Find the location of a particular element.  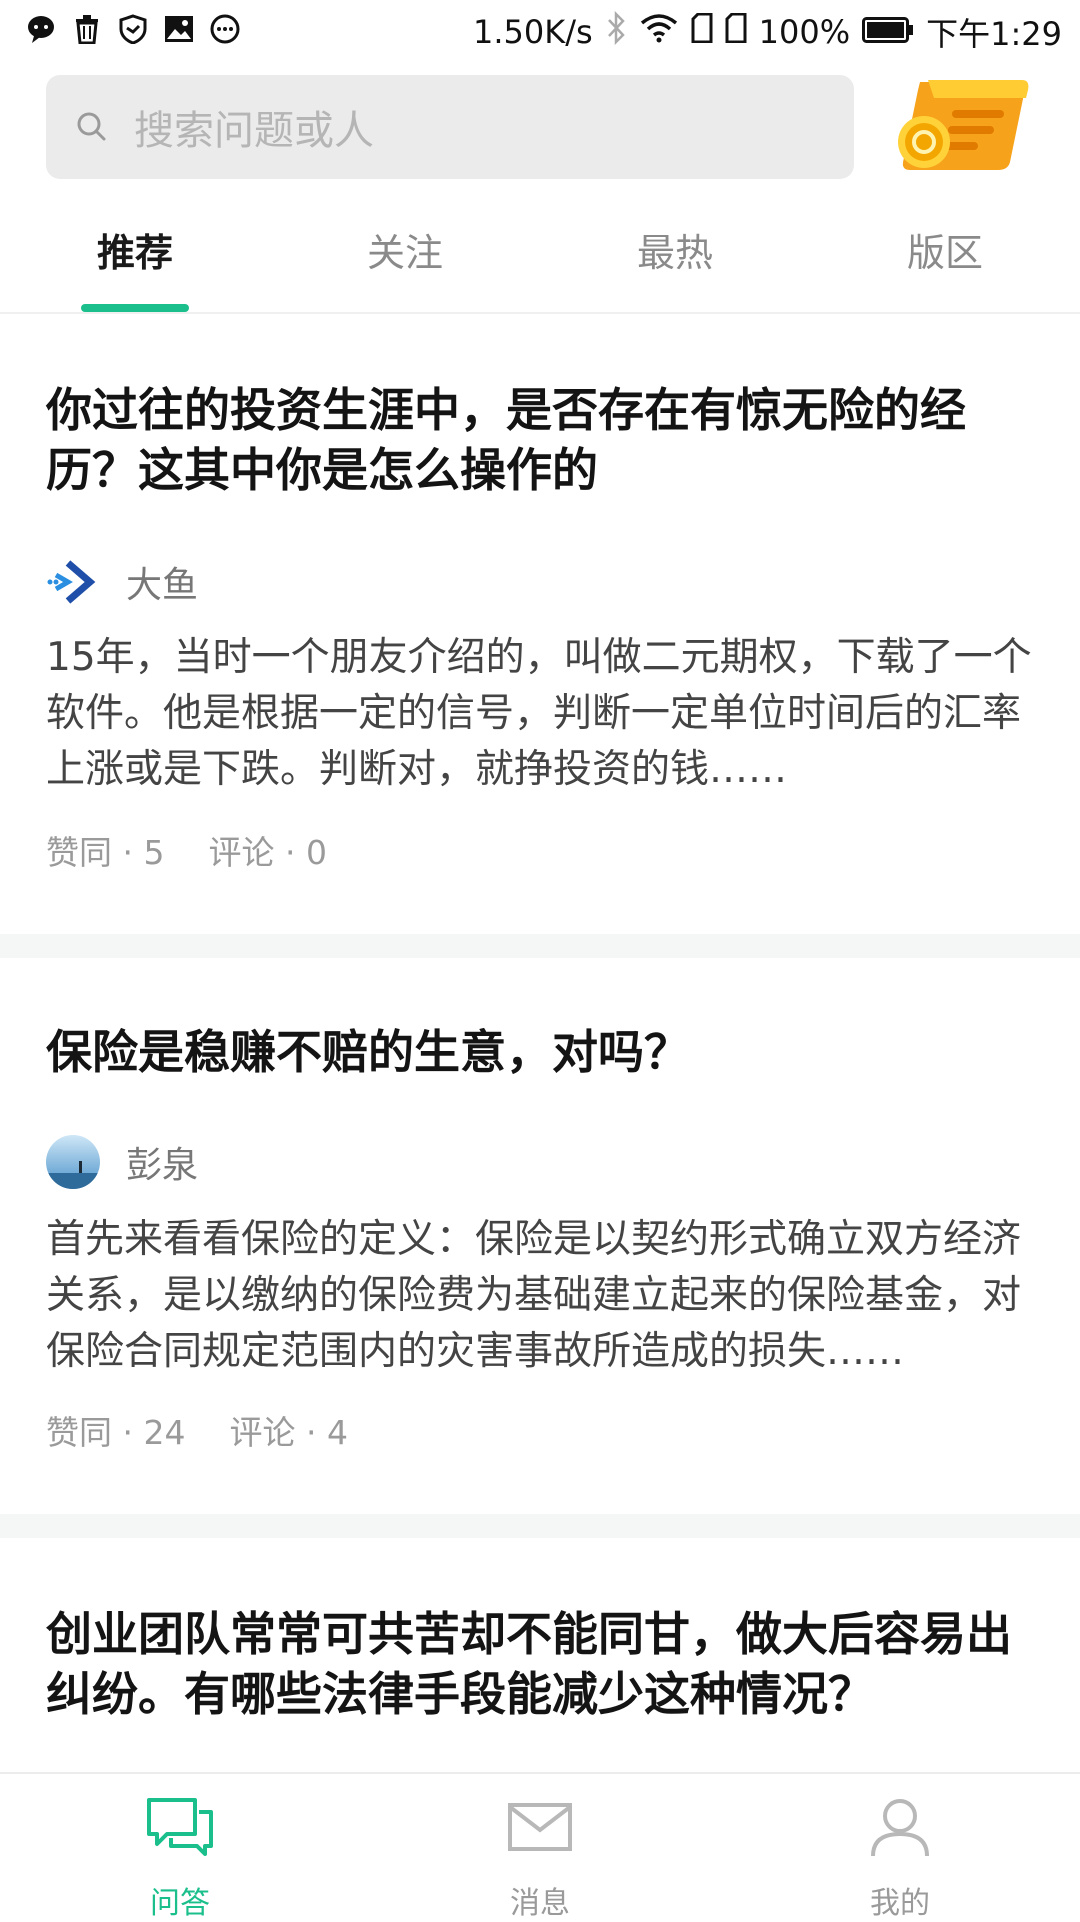

tab-following: 关注 is located at coordinates (405, 249).